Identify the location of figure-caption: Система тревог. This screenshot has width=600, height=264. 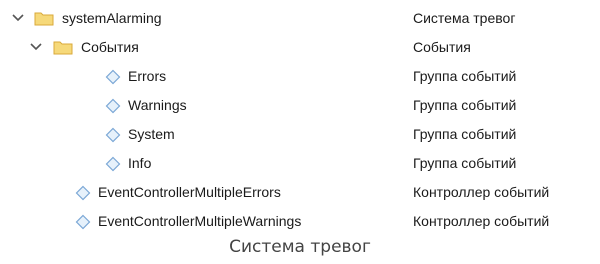
(300, 247).